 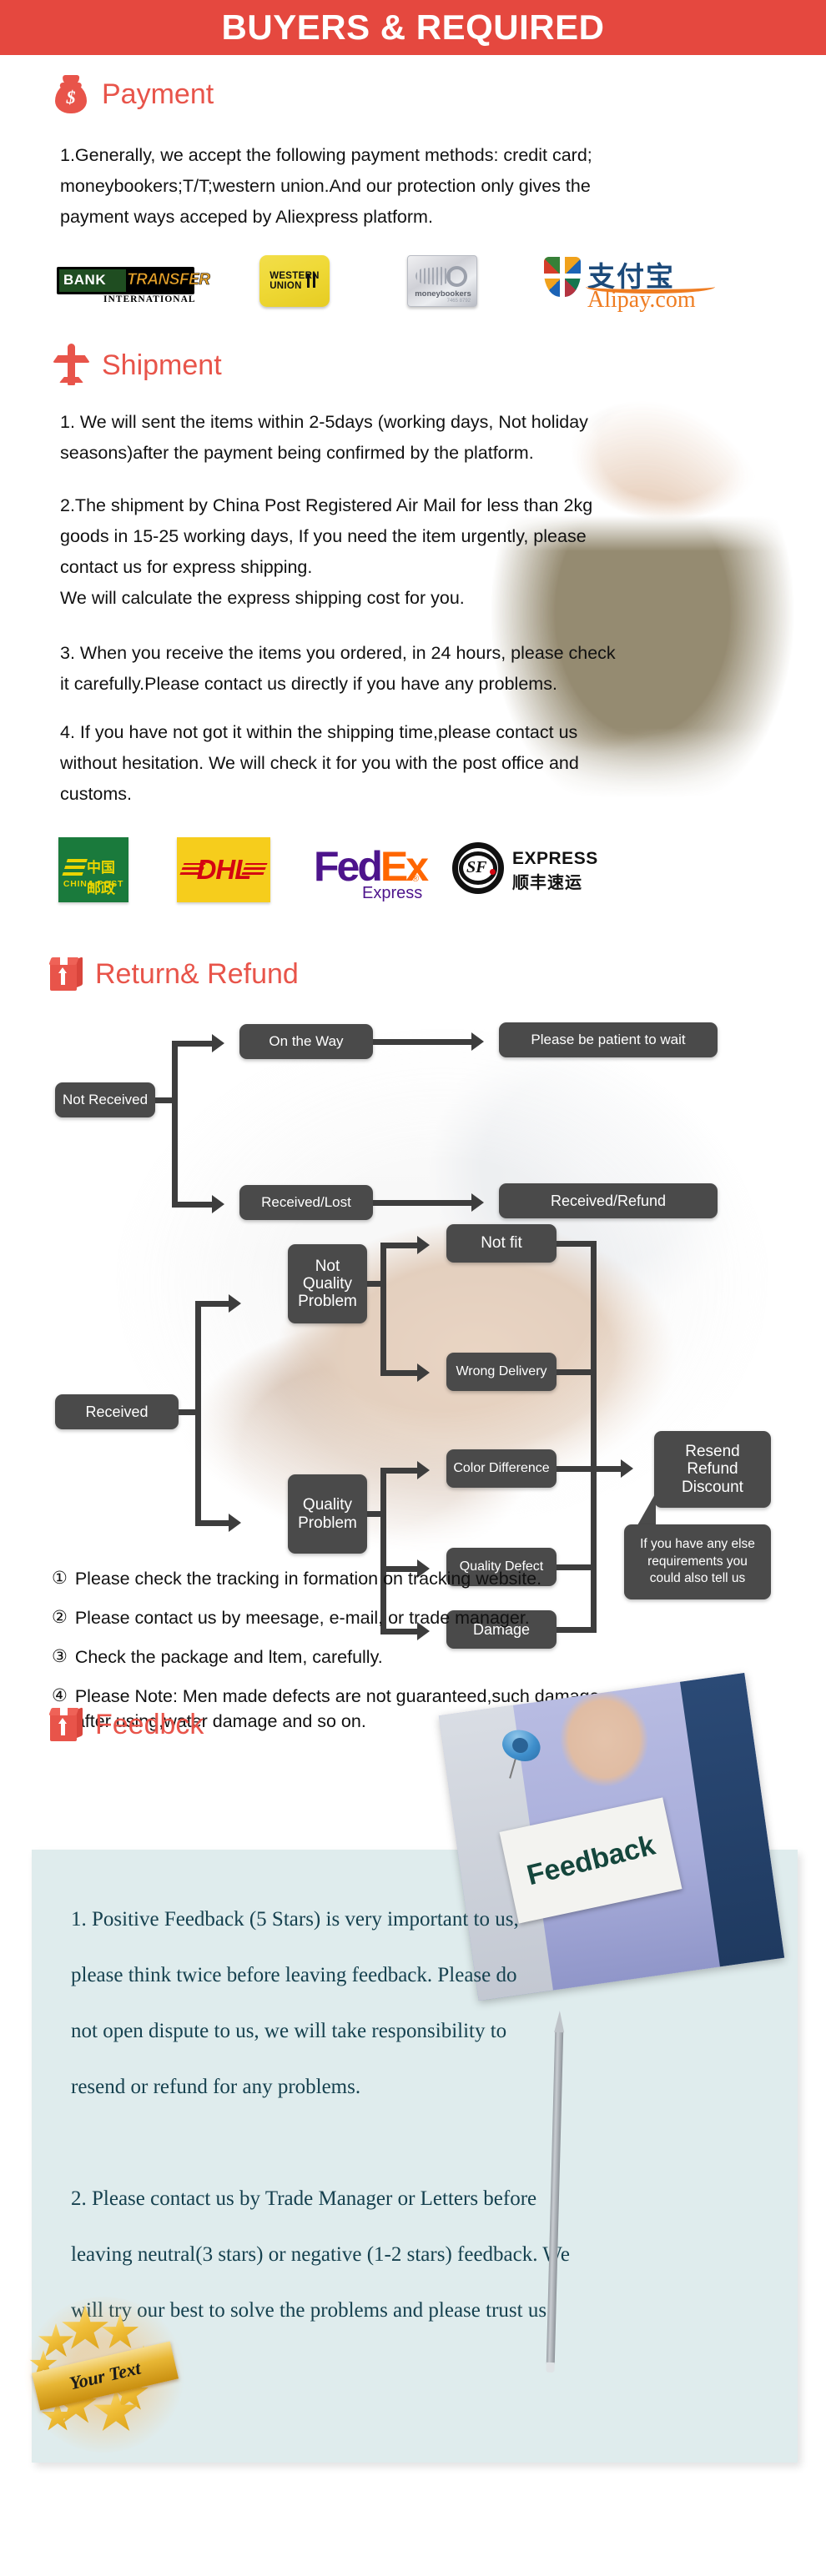 What do you see at coordinates (169, 280) in the screenshot?
I see `bank-transfer-secondary: TRANSFER` at bounding box center [169, 280].